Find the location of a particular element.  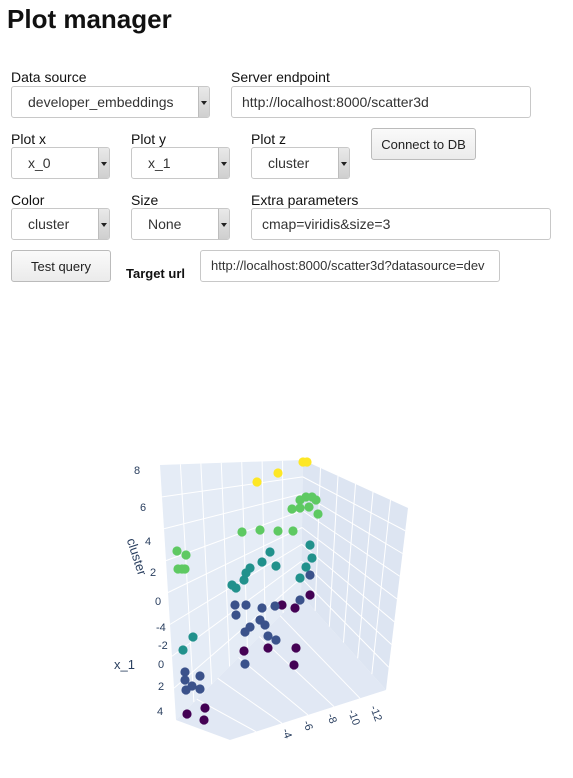

test-query-button: Test query is located at coordinates (61, 266).